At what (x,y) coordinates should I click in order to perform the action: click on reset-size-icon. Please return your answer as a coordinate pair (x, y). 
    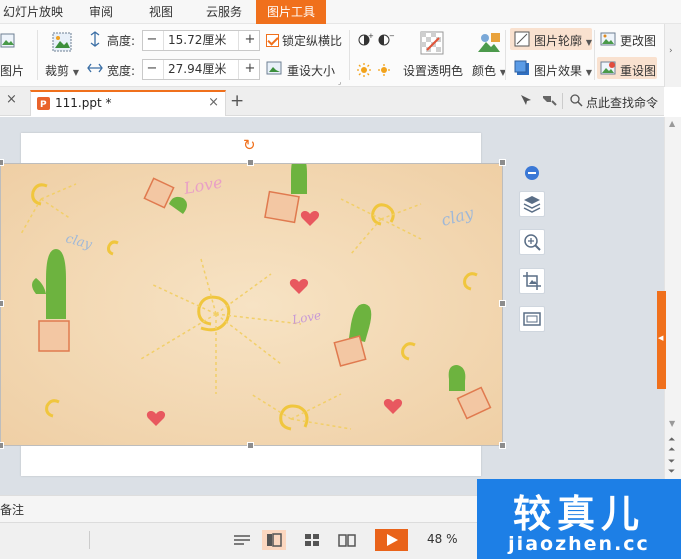
    Looking at the image, I should click on (274, 68).